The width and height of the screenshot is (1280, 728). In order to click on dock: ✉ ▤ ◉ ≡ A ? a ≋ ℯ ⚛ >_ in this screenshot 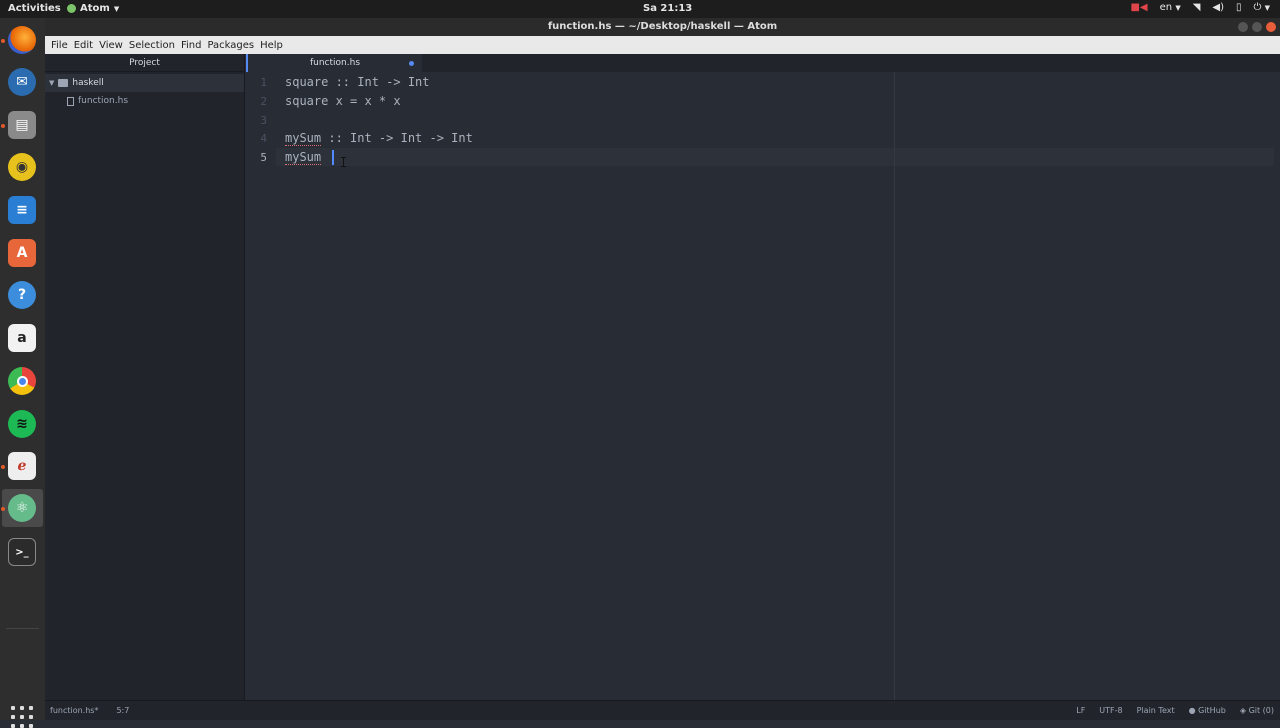, I will do `click(22, 373)`.